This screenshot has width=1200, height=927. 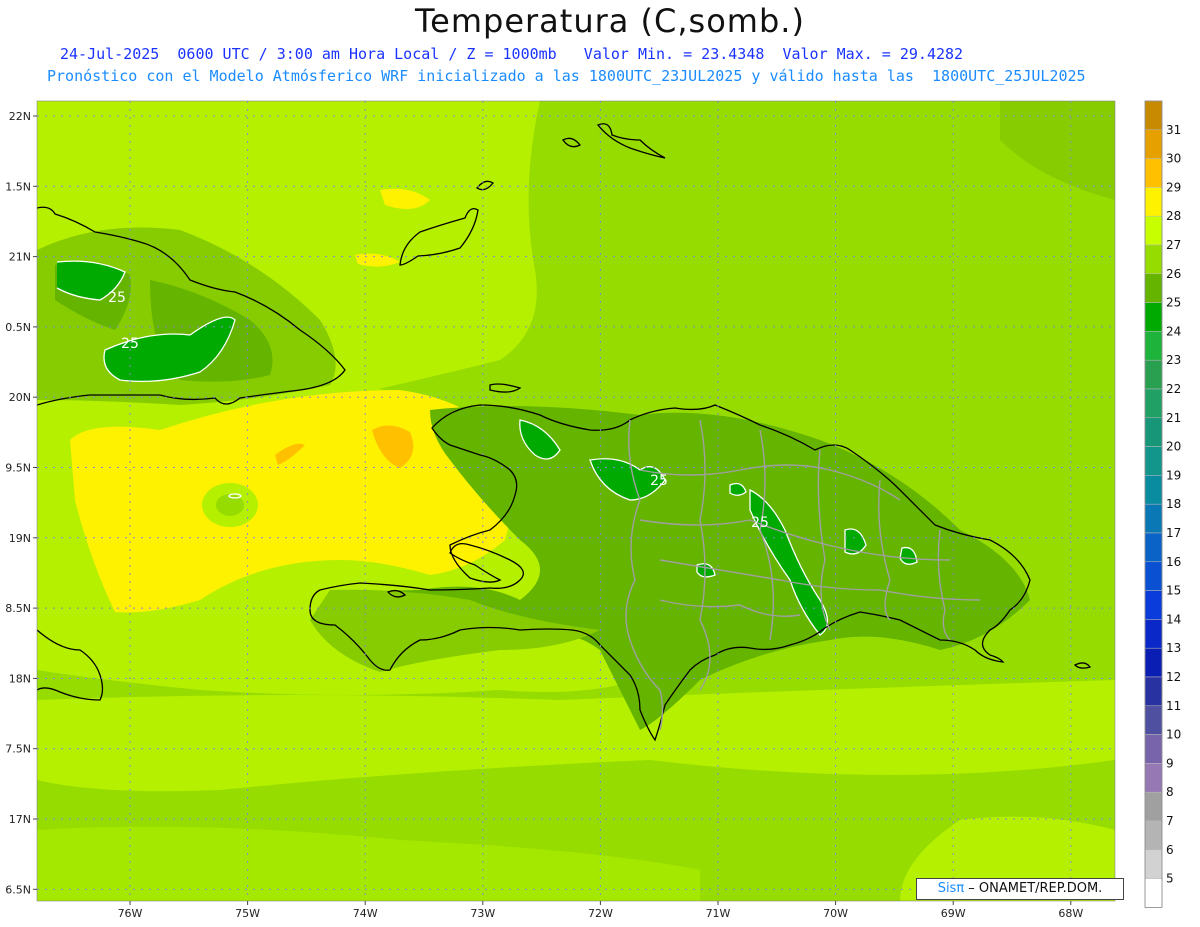 I want to click on x-tick-label: 72W, so click(x=600, y=913).